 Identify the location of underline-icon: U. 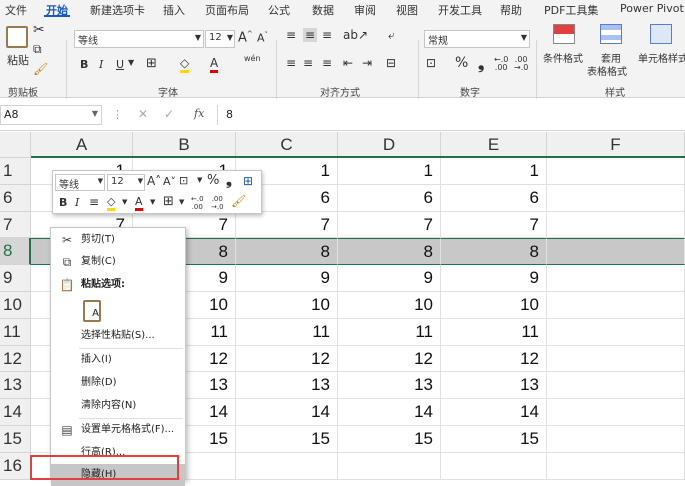
(120, 64).